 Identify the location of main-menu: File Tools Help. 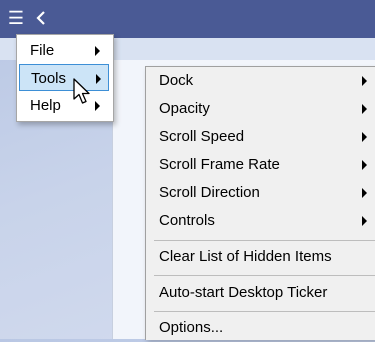
(65, 78).